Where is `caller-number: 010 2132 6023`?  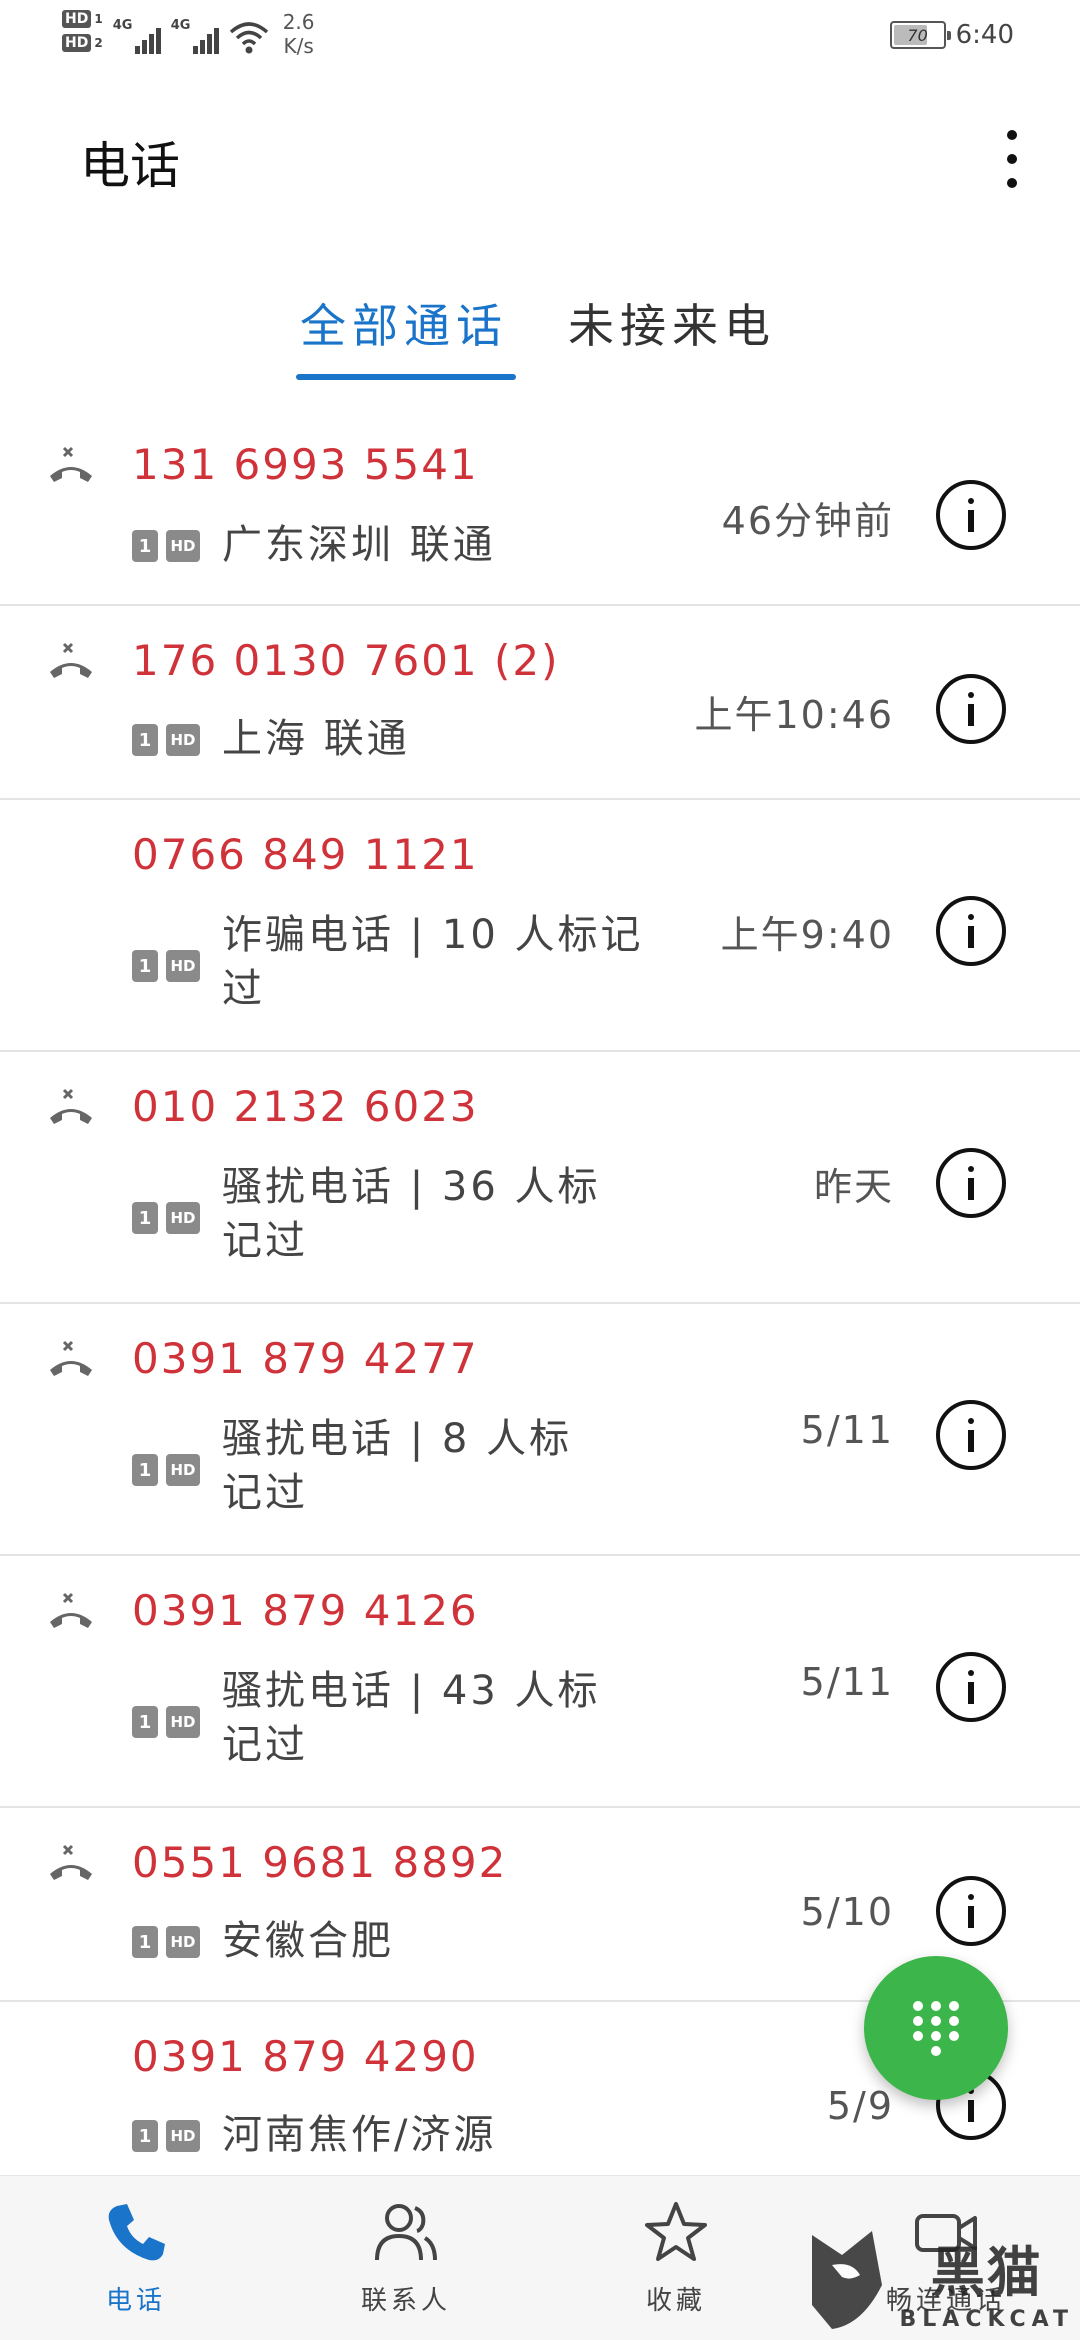
caller-number: 010 2132 6023 is located at coordinates (305, 1106).